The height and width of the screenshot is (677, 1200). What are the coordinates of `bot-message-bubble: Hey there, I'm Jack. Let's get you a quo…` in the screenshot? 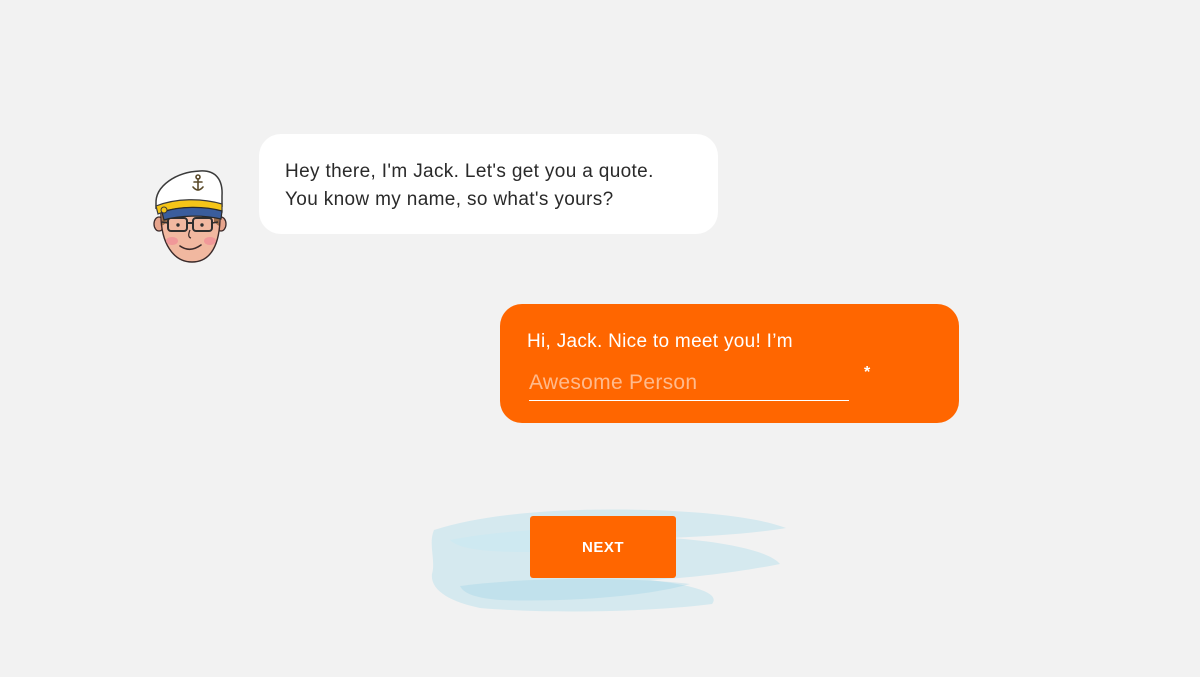 It's located at (488, 184).